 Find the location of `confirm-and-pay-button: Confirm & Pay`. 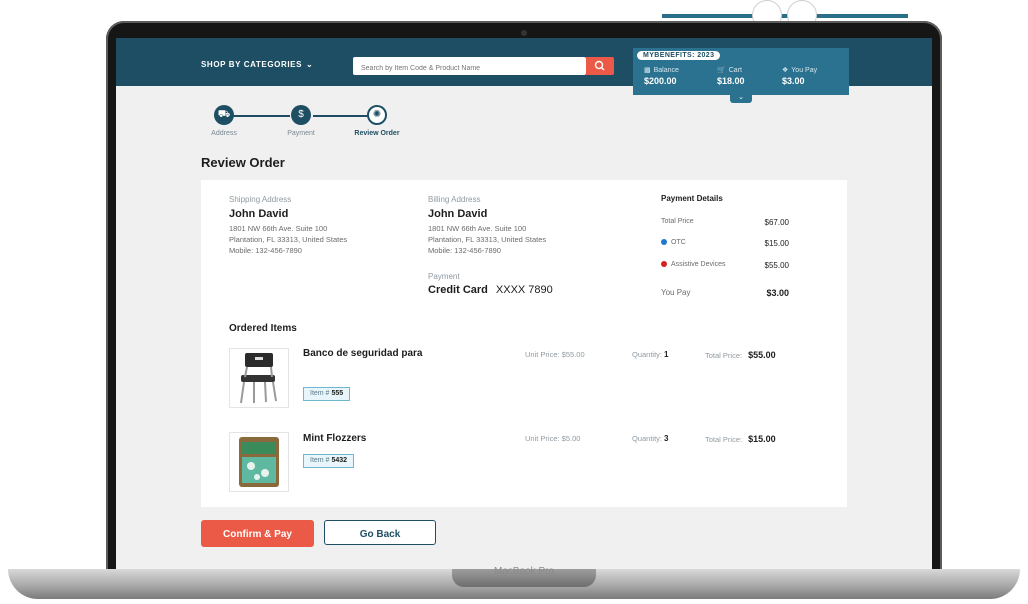

confirm-and-pay-button: Confirm & Pay is located at coordinates (257, 533).